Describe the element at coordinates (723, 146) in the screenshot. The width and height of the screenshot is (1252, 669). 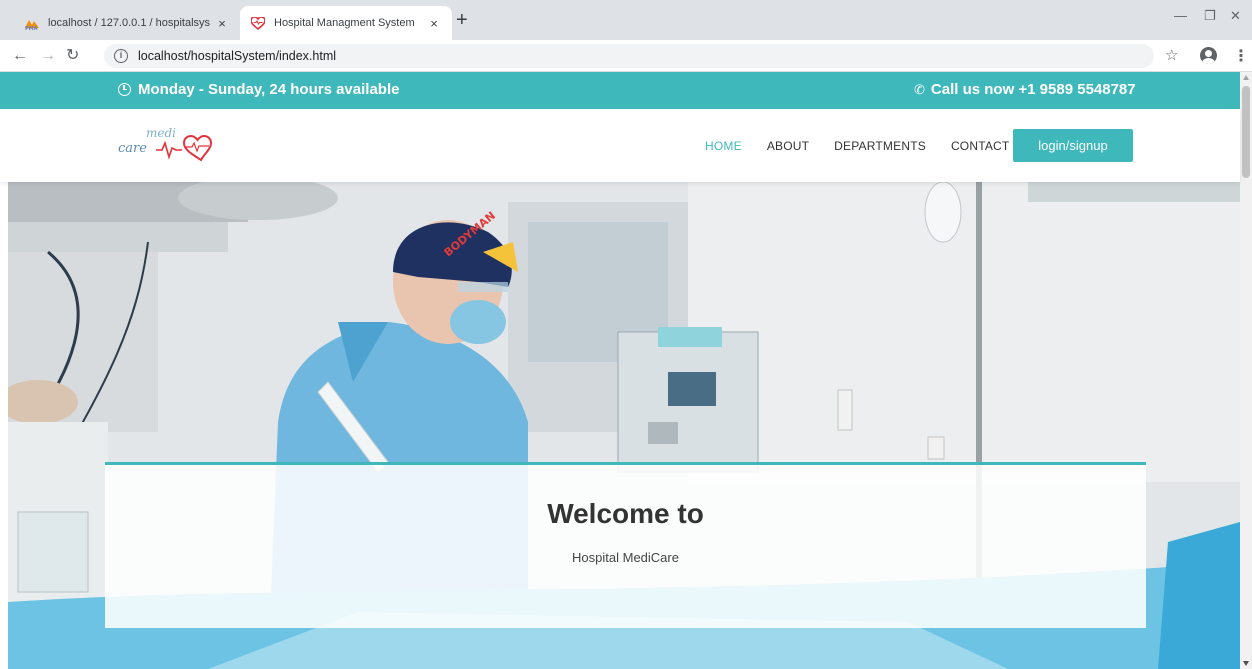
I see `nav-home: HOME` at that location.